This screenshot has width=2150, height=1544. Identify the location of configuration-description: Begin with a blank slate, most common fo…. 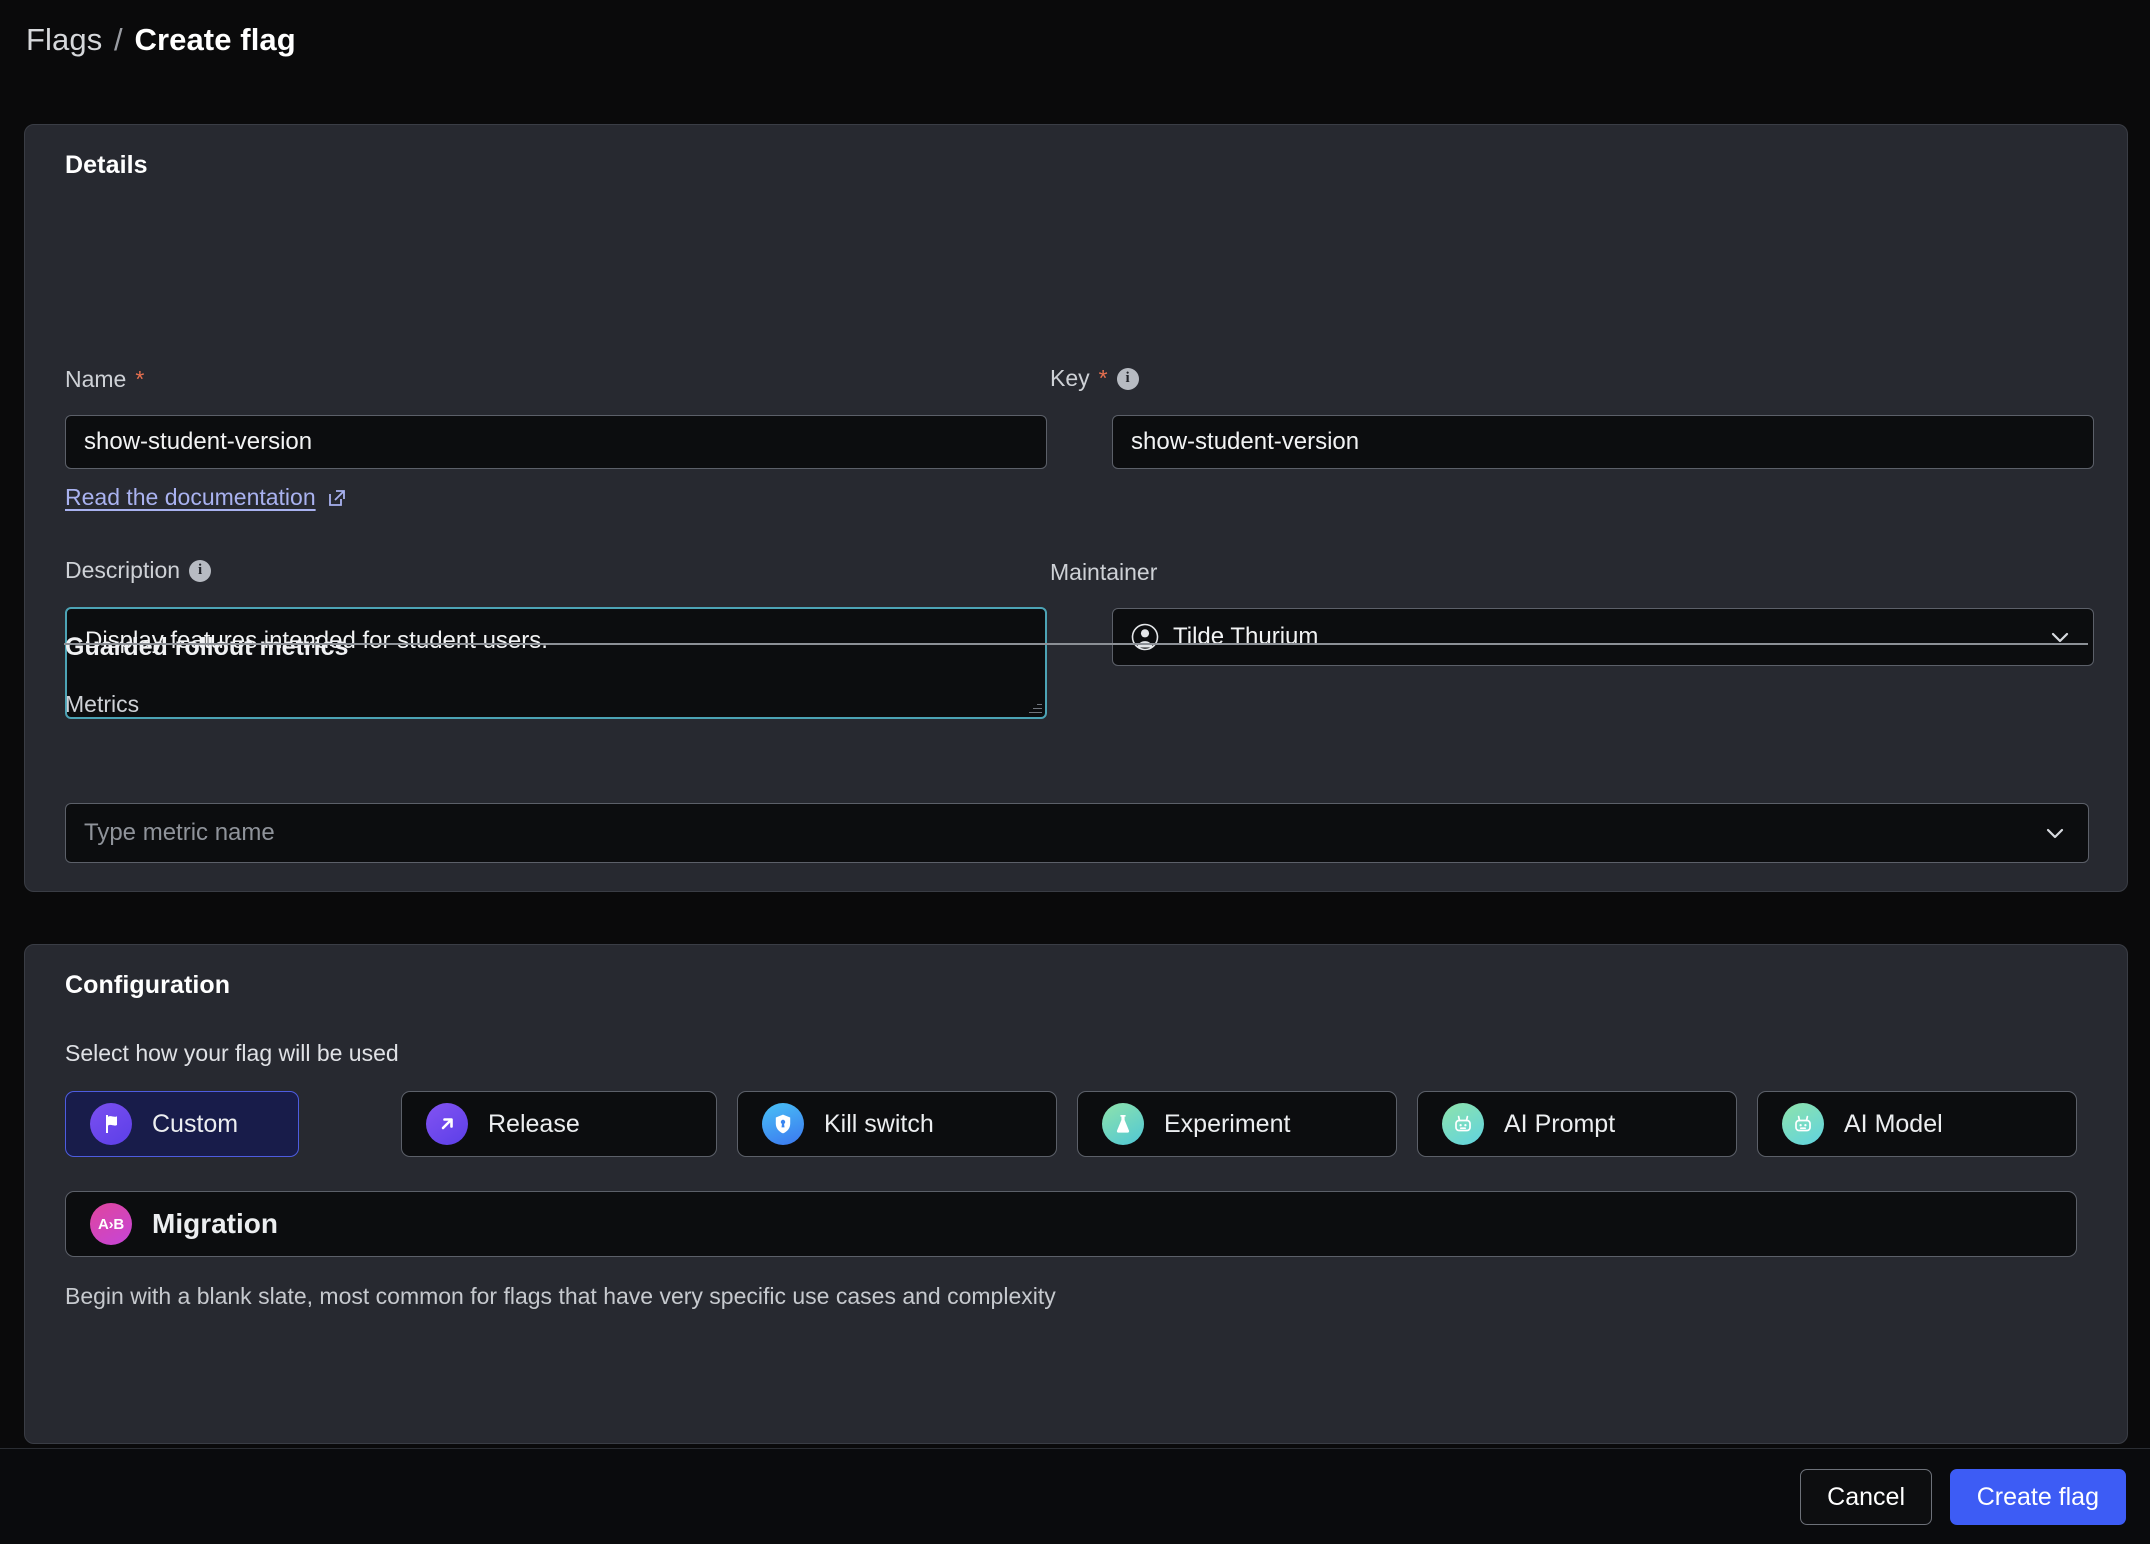
(560, 1296).